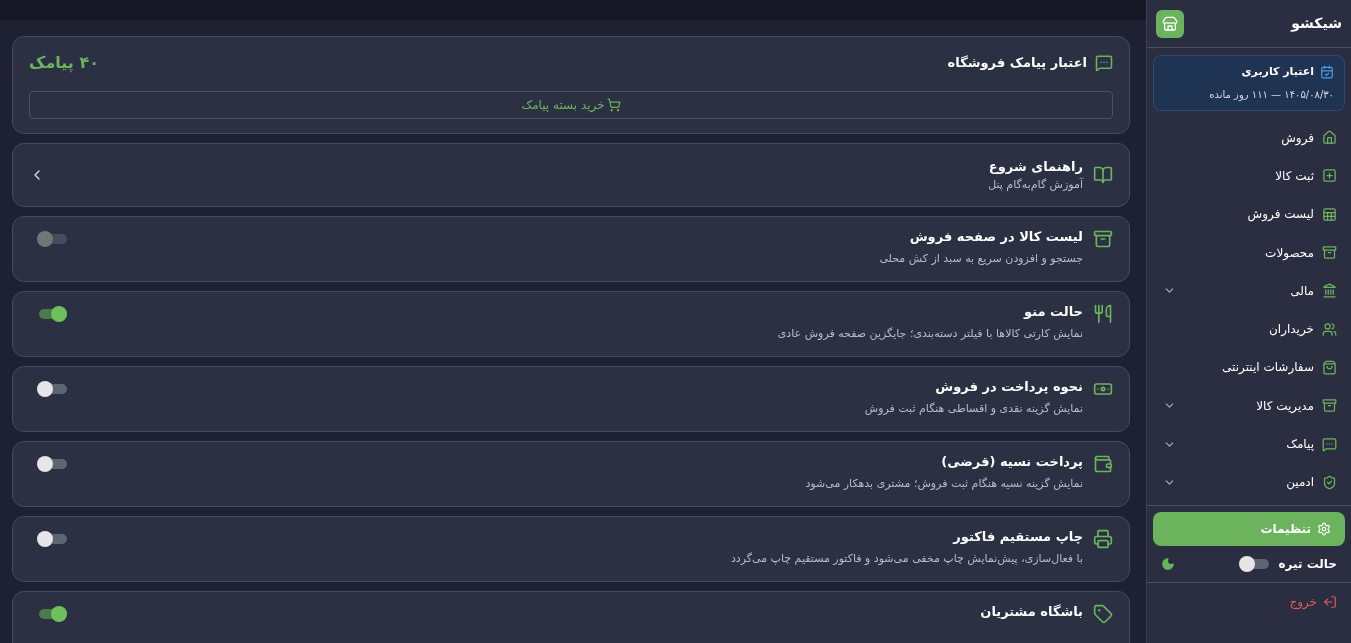 Image resolution: width=1351 pixels, height=643 pixels. Describe the element at coordinates (1316, 24) in the screenshot. I see `brand-name: شیکشو` at that location.